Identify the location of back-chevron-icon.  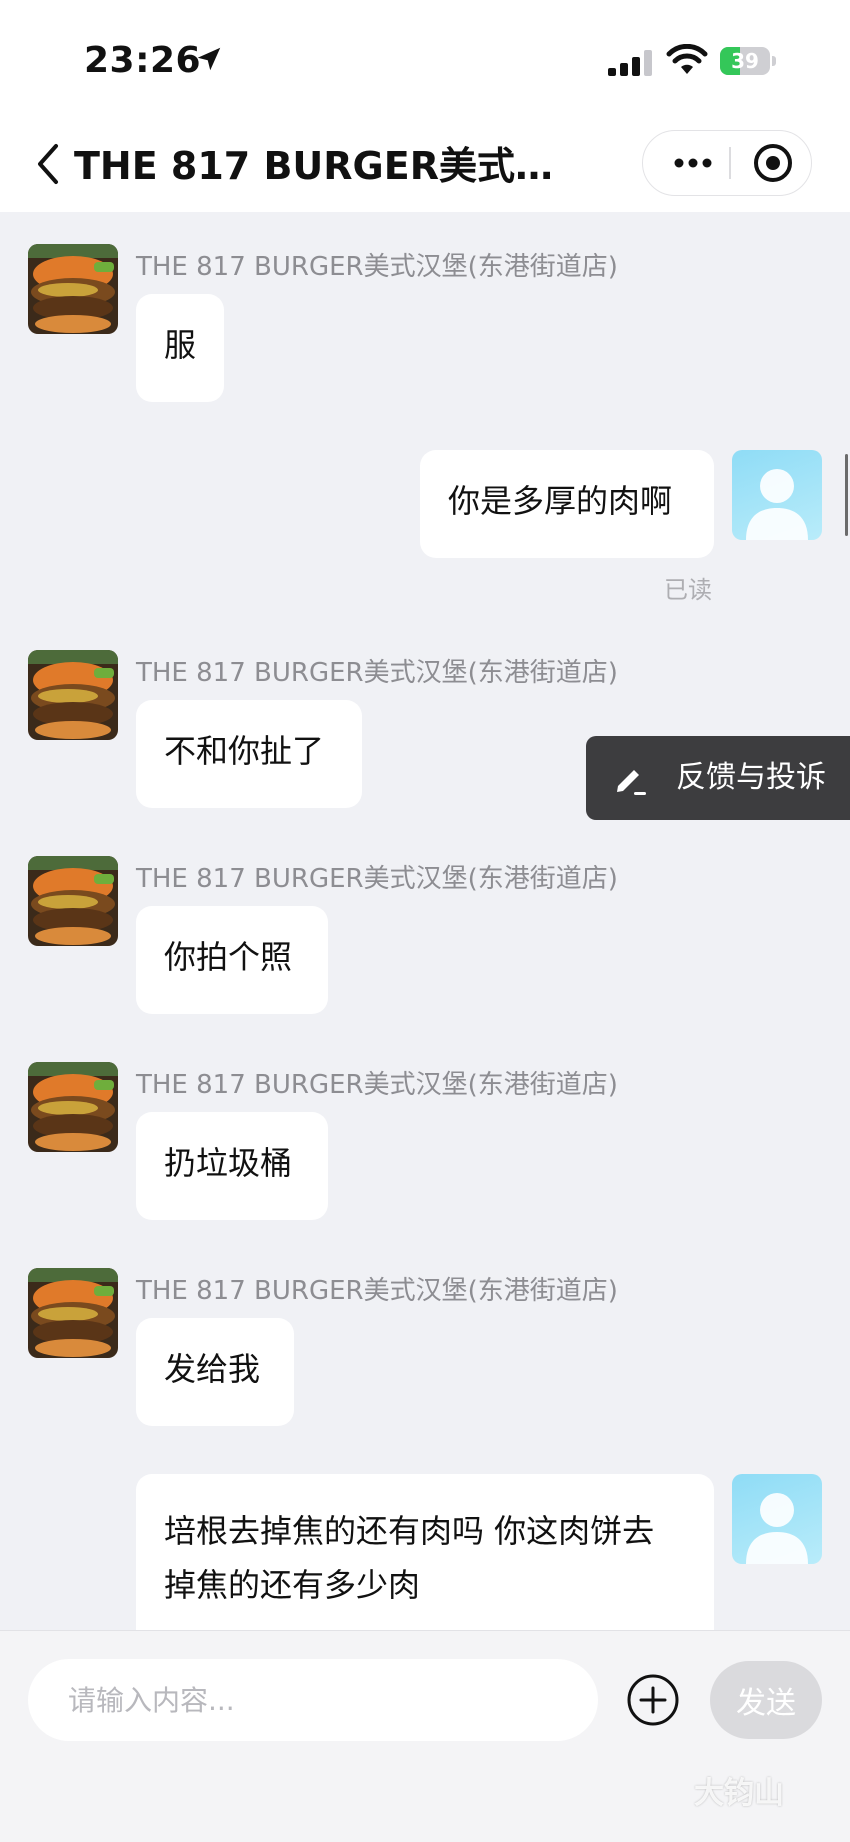
(48, 164).